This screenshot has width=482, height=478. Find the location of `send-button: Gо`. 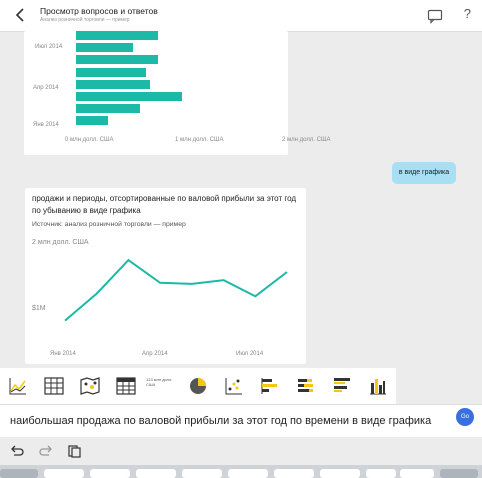

send-button: Gо is located at coordinates (465, 417).